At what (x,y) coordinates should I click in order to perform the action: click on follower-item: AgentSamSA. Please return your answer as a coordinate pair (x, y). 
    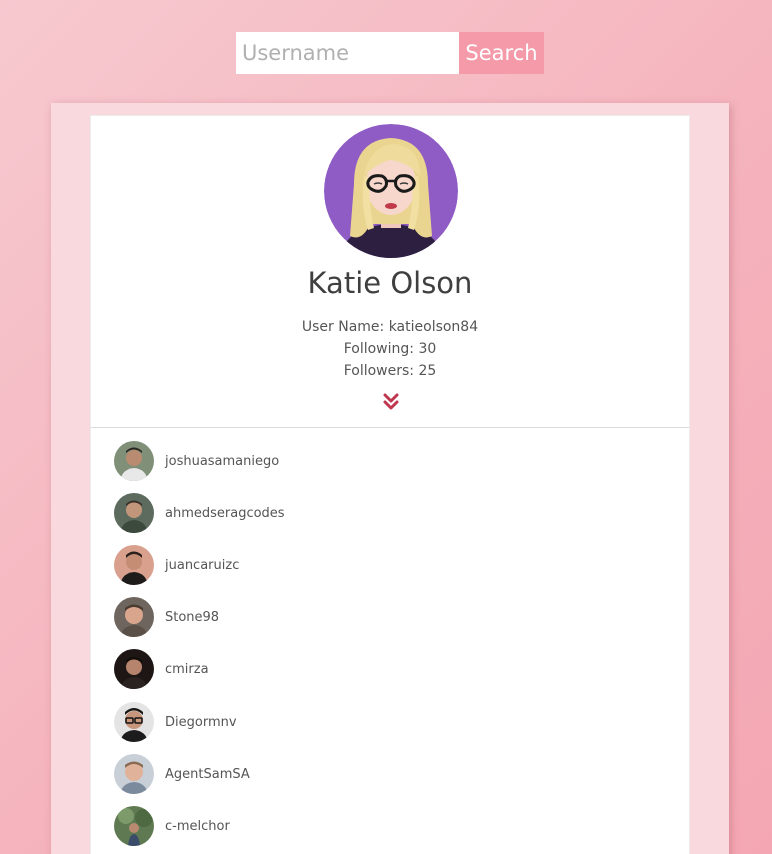
    Looking at the image, I should click on (182, 774).